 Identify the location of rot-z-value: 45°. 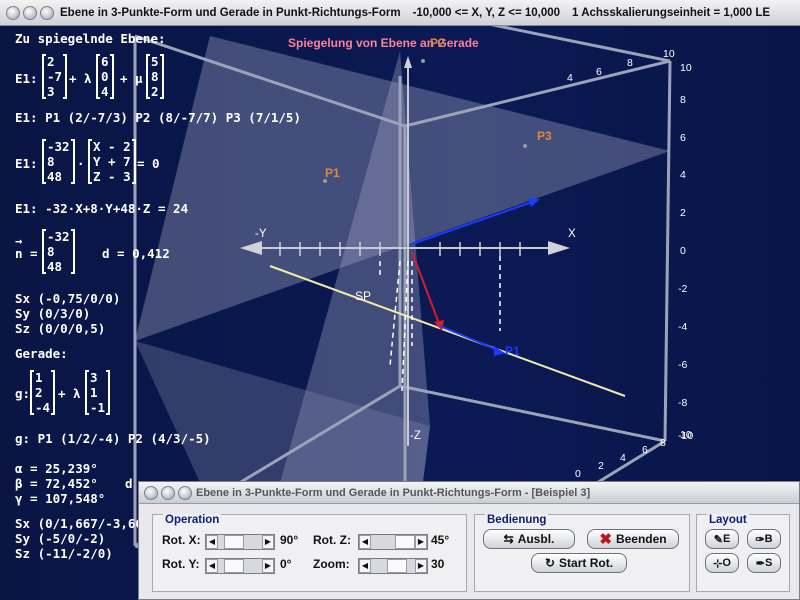
(440, 540).